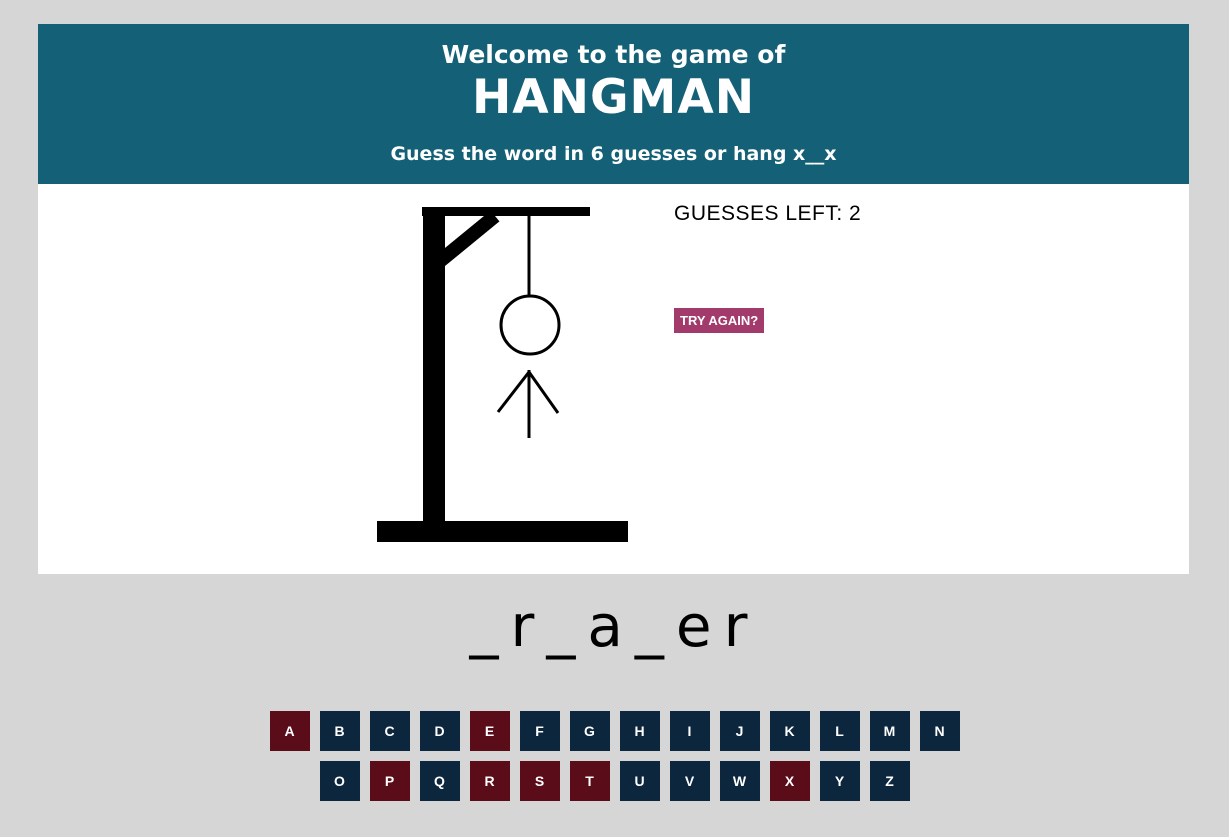 This screenshot has height=837, width=1229. Describe the element at coordinates (539, 731) in the screenshot. I see `letter-key-f: F` at that location.